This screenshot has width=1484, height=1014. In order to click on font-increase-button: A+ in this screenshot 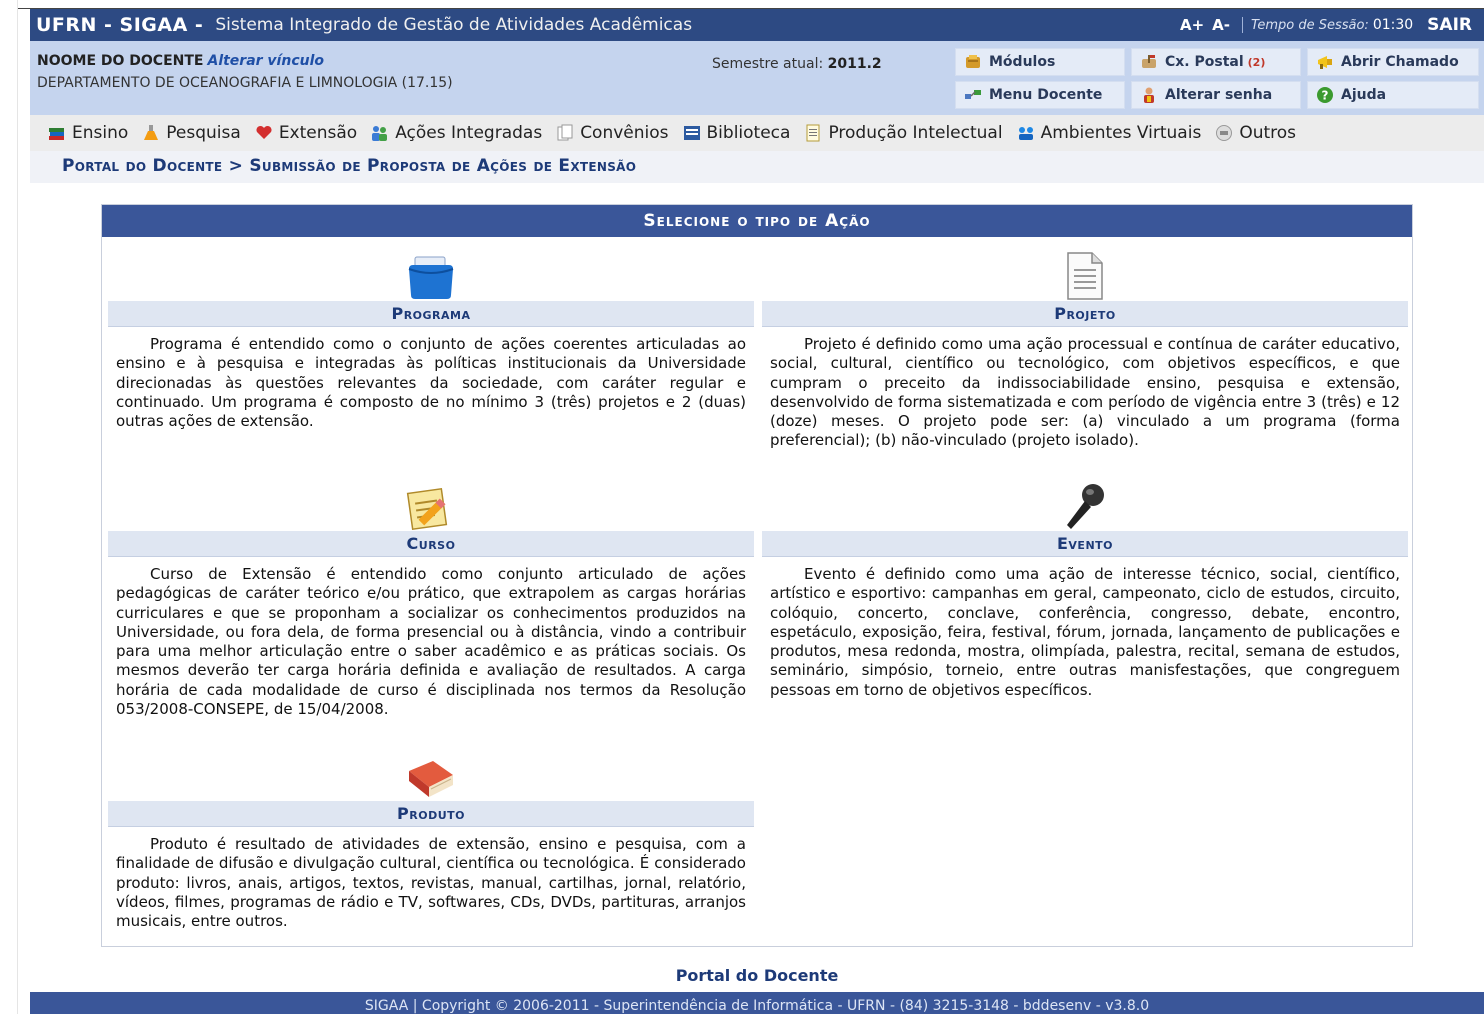, I will do `click(1192, 25)`.